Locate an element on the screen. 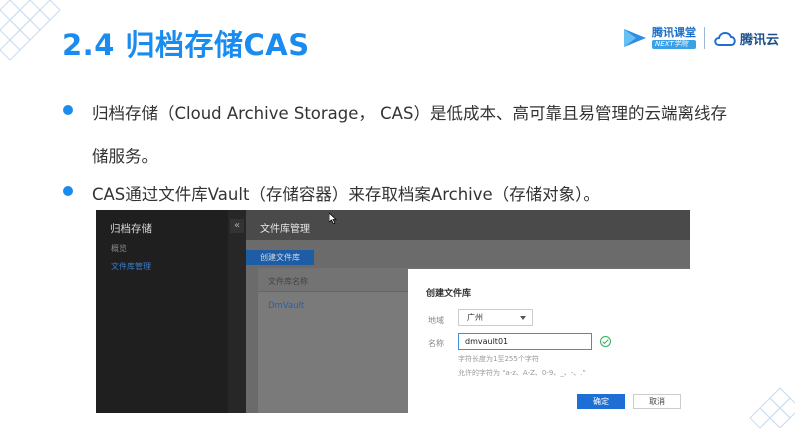 This screenshot has height=428, width=795. sidebar-title: 归档存储 is located at coordinates (131, 229).